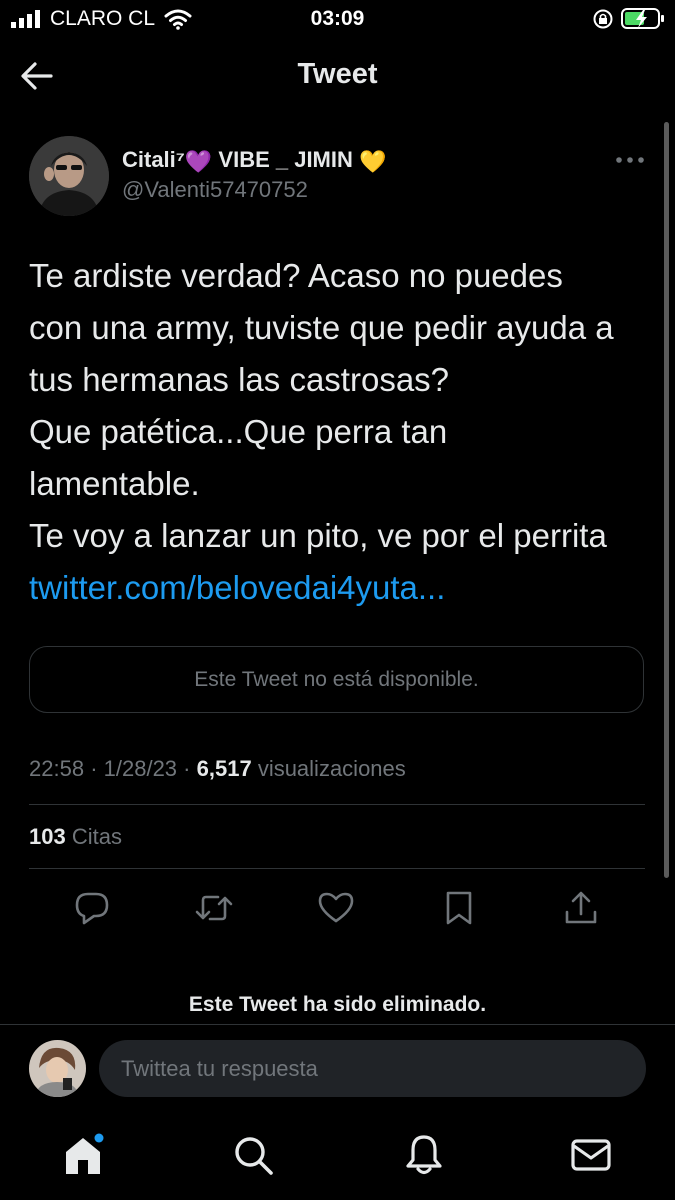  Describe the element at coordinates (47, 836) in the screenshot. I see `quotes-count: 103` at that location.